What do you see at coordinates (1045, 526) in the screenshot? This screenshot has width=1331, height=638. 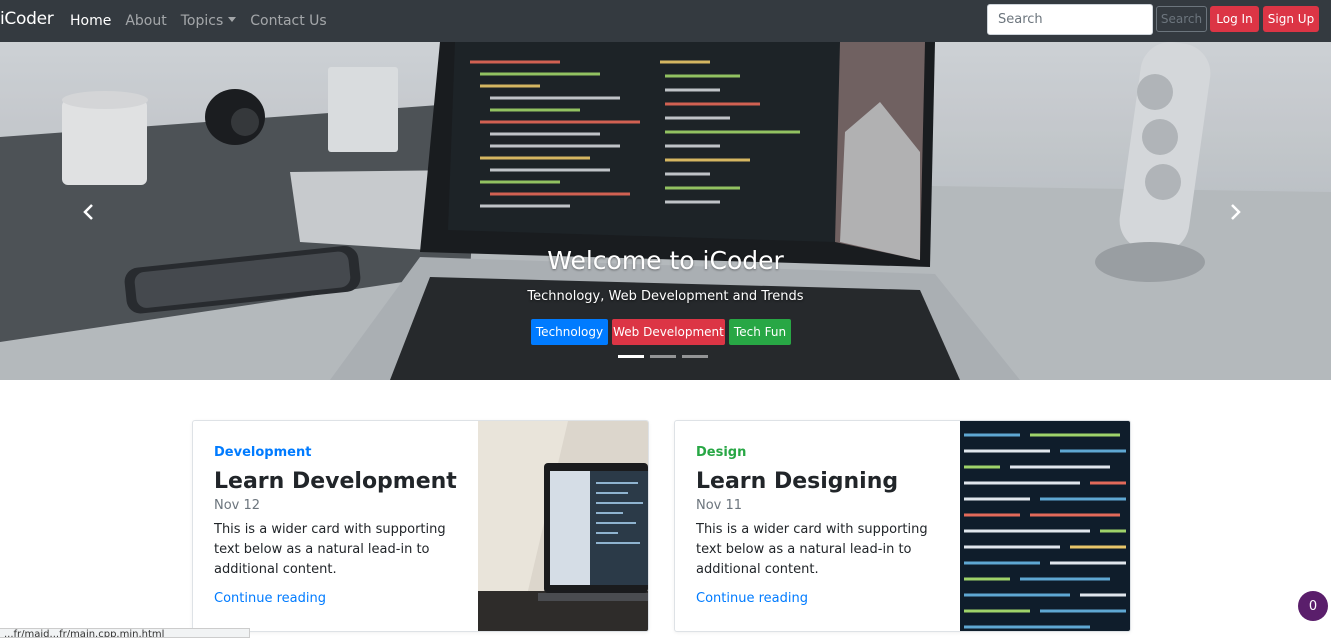 I see `card-image-code` at bounding box center [1045, 526].